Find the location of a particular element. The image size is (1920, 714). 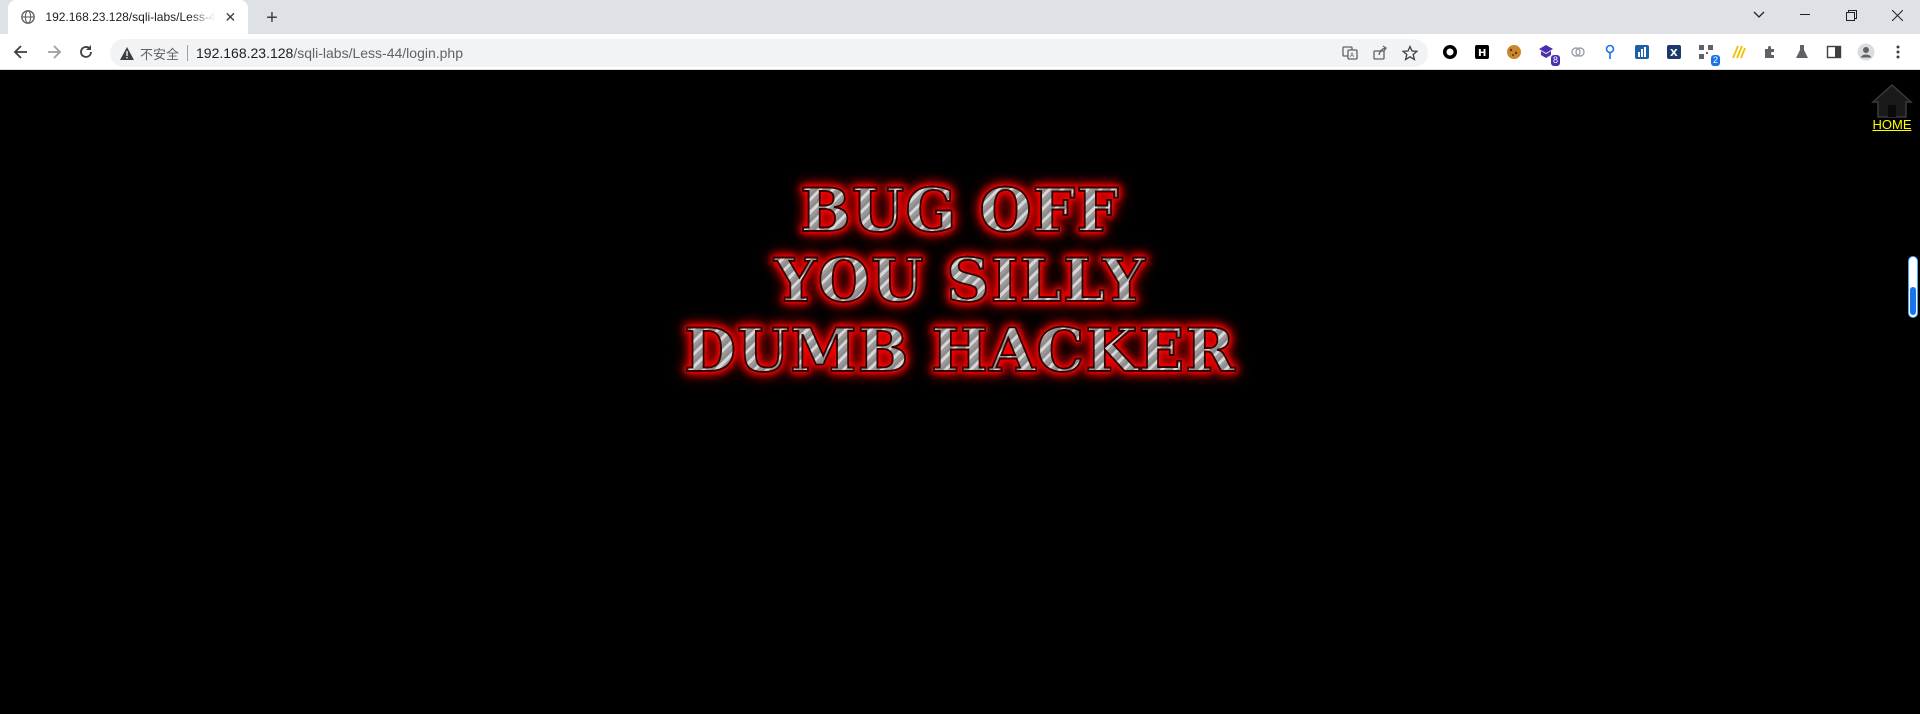

forward-arrow-icon is located at coordinates (54, 52).